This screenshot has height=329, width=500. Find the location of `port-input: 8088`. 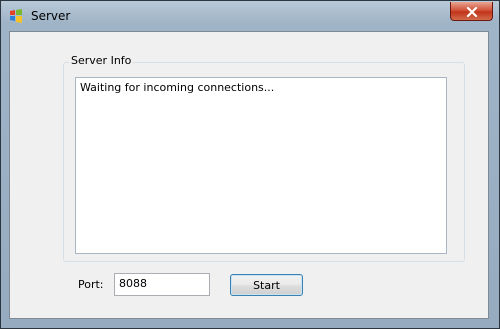

port-input: 8088 is located at coordinates (162, 284).